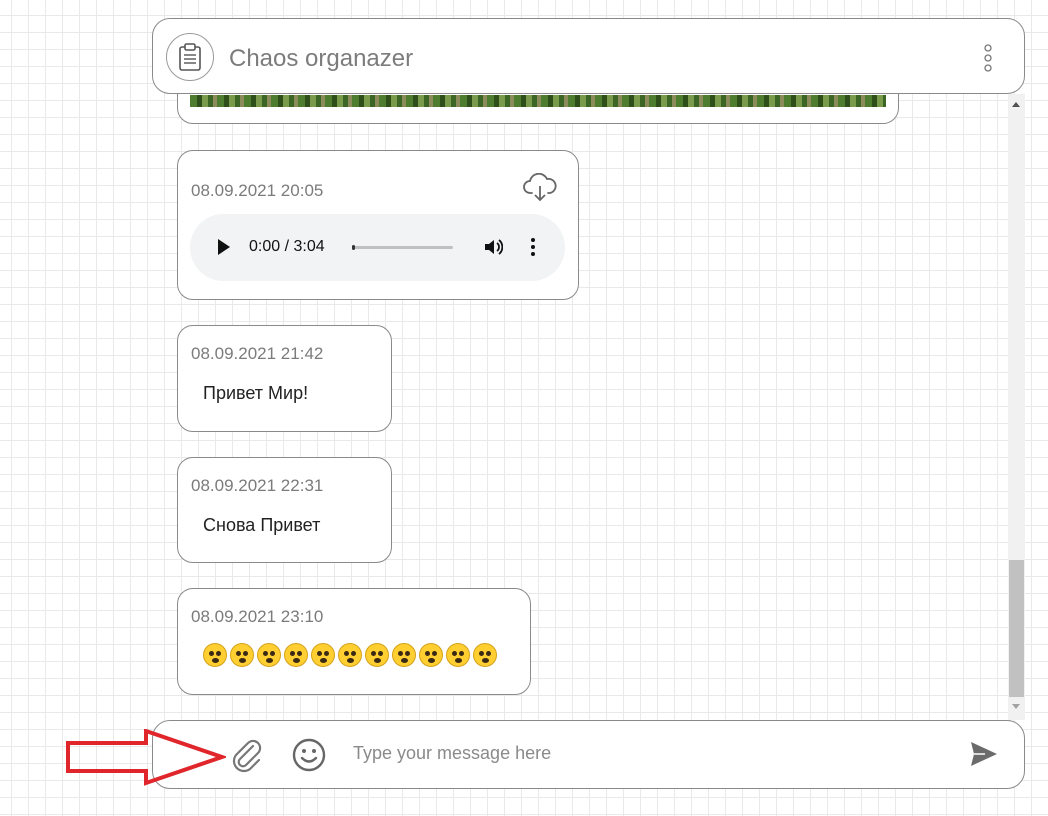 The height and width of the screenshot is (816, 1048). I want to click on emoji: 😲, so click(377, 655).